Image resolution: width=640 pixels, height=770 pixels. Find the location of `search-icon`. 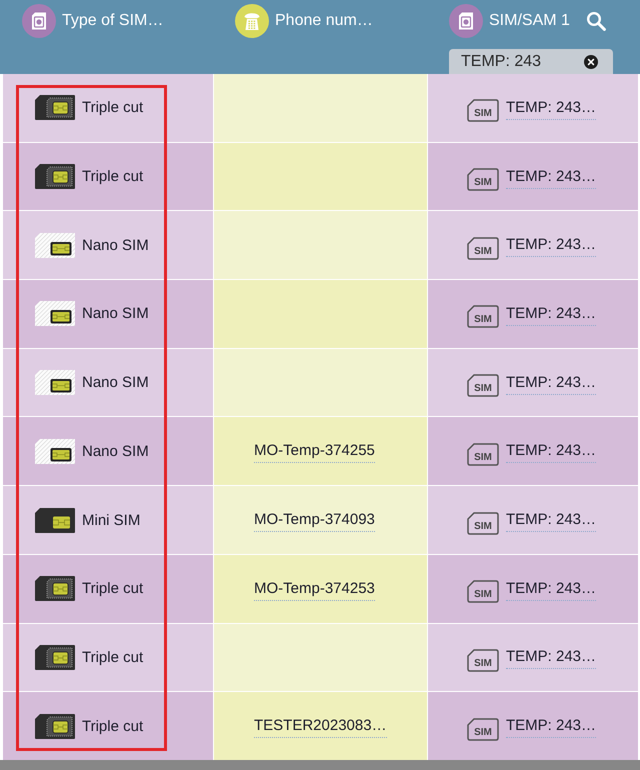

search-icon is located at coordinates (596, 21).